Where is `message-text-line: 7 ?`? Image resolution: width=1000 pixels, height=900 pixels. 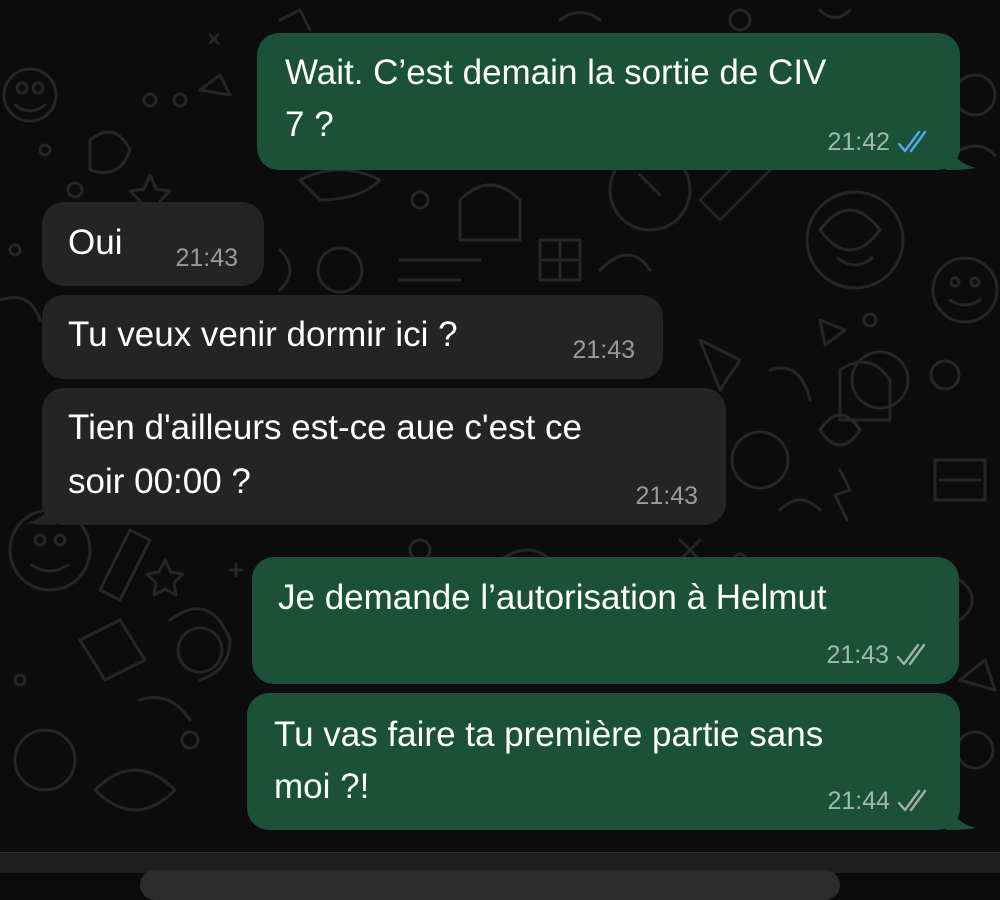 message-text-line: 7 ? is located at coordinates (309, 124).